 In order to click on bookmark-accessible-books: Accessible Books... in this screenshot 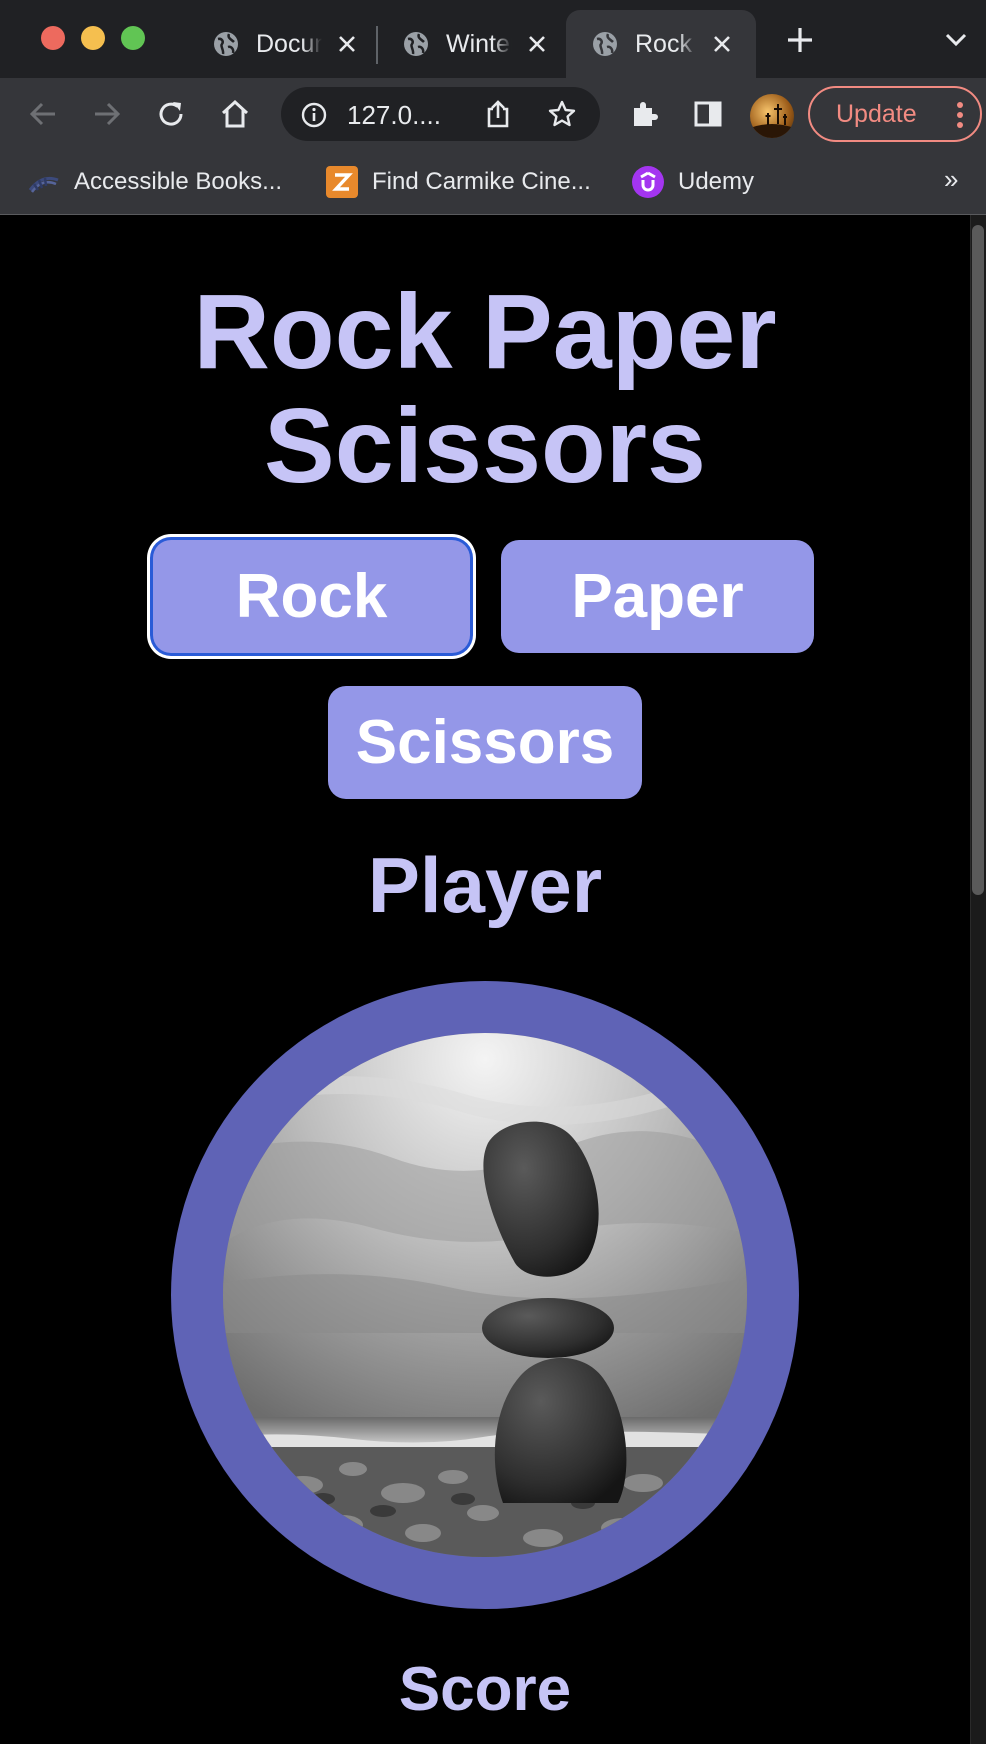, I will do `click(155, 182)`.